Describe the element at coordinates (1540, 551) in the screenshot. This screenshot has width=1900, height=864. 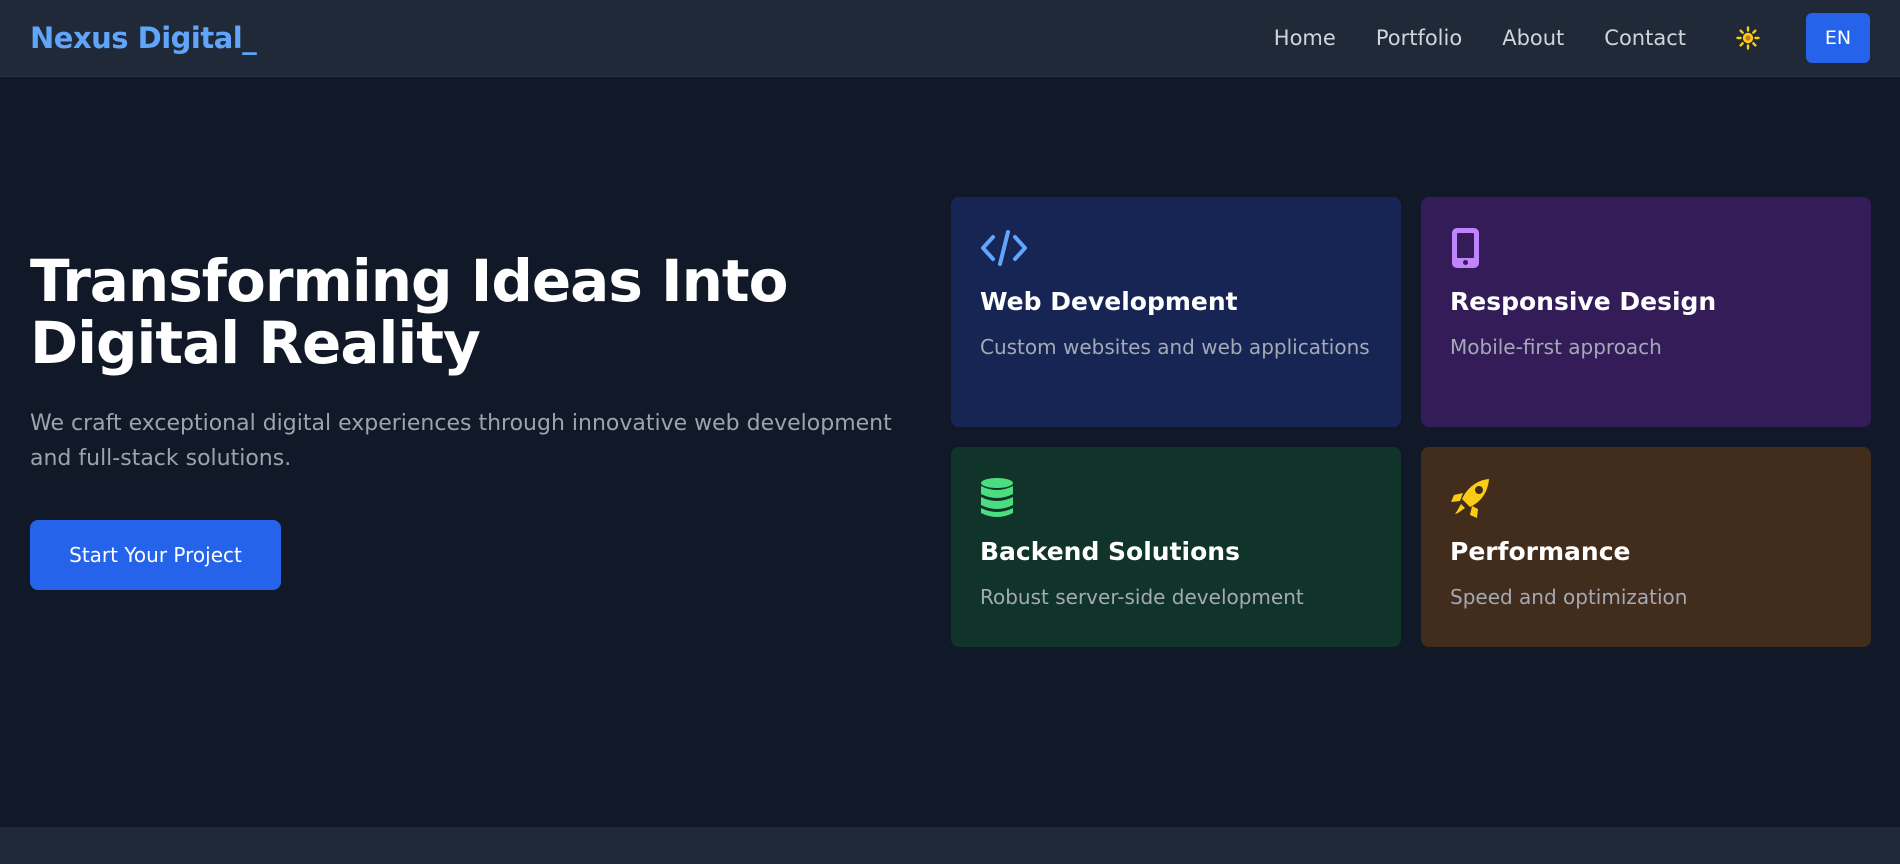
I see `feature-title: Performance` at that location.